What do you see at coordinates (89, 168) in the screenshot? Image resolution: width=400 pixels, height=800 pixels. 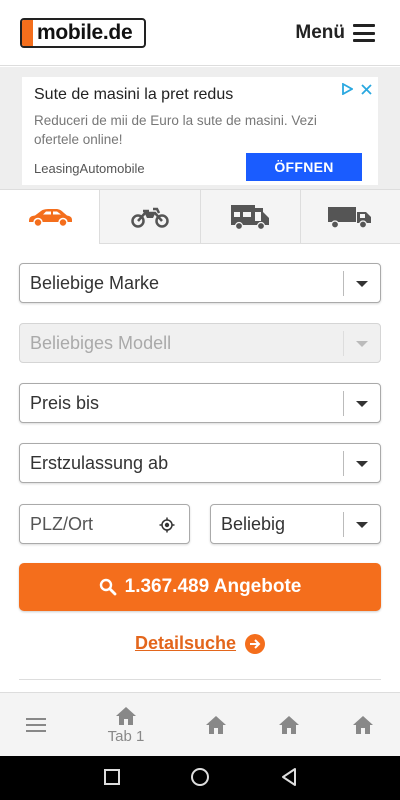 I see `ad-sponsor: LeasingAutomobile` at bounding box center [89, 168].